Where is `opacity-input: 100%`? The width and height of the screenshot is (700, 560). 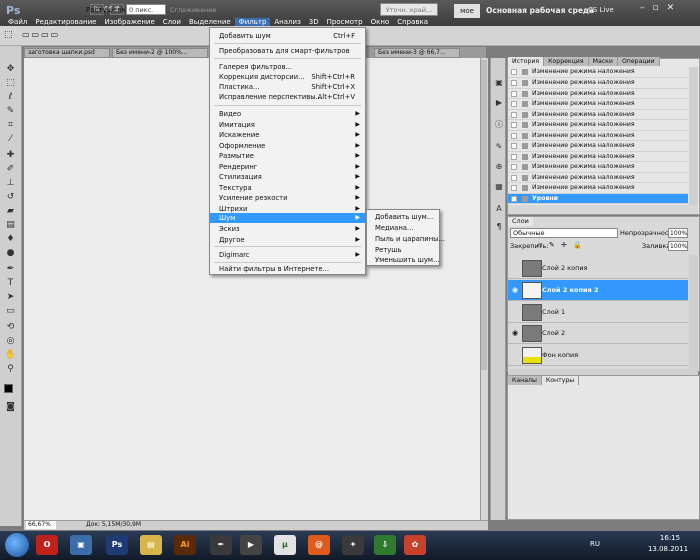 opacity-input: 100% is located at coordinates (678, 233).